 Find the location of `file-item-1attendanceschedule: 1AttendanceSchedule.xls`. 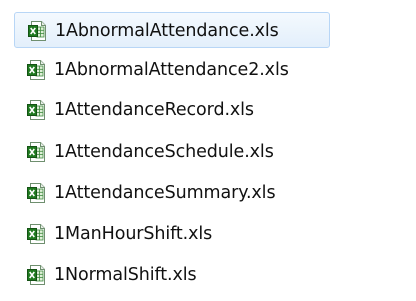

file-item-1attendanceschedule: 1AttendanceSchedule.xls is located at coordinates (172, 152).